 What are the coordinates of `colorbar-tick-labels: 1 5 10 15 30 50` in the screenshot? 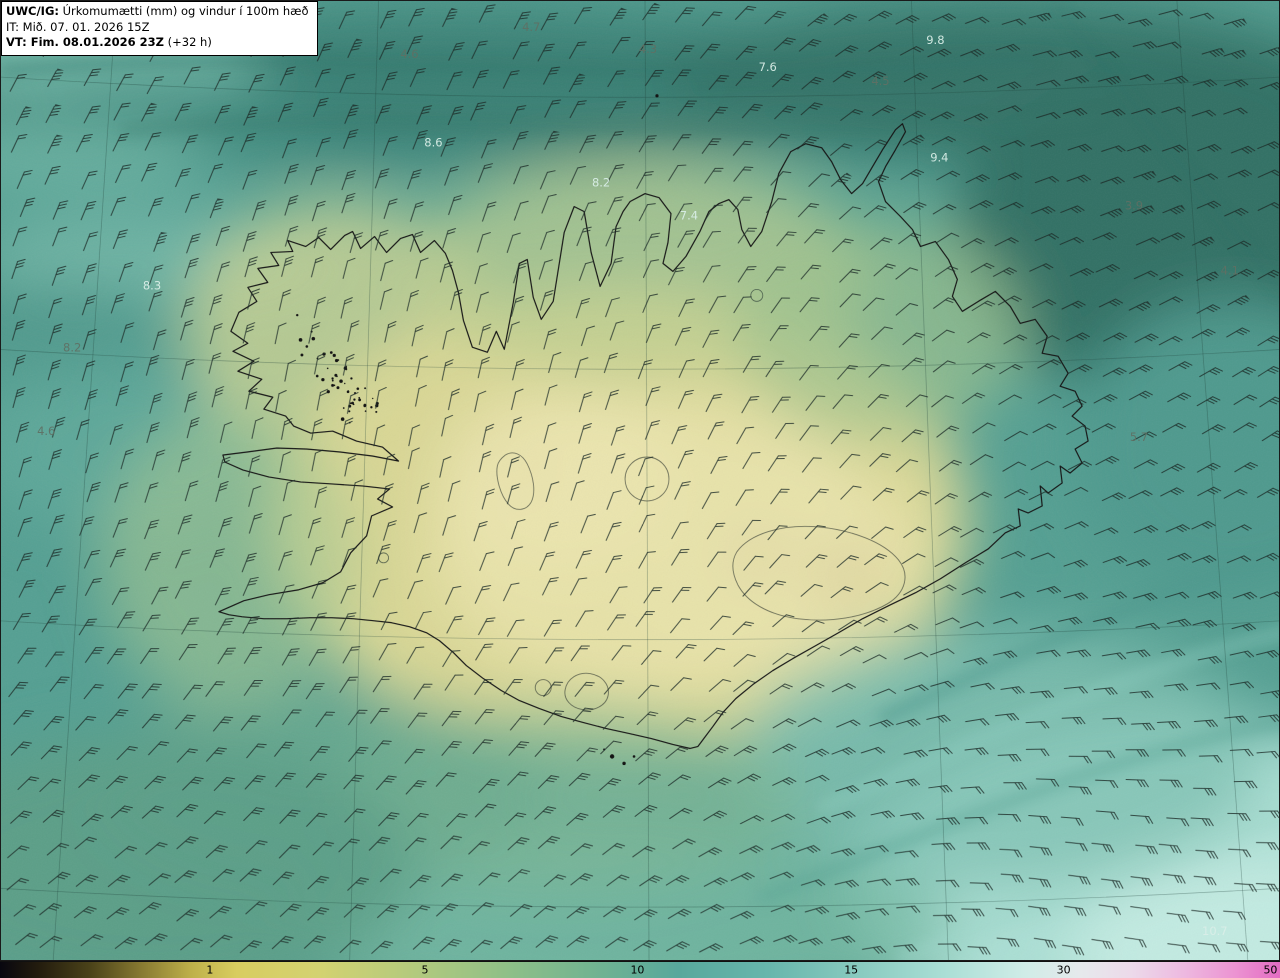 It's located at (640, 970).